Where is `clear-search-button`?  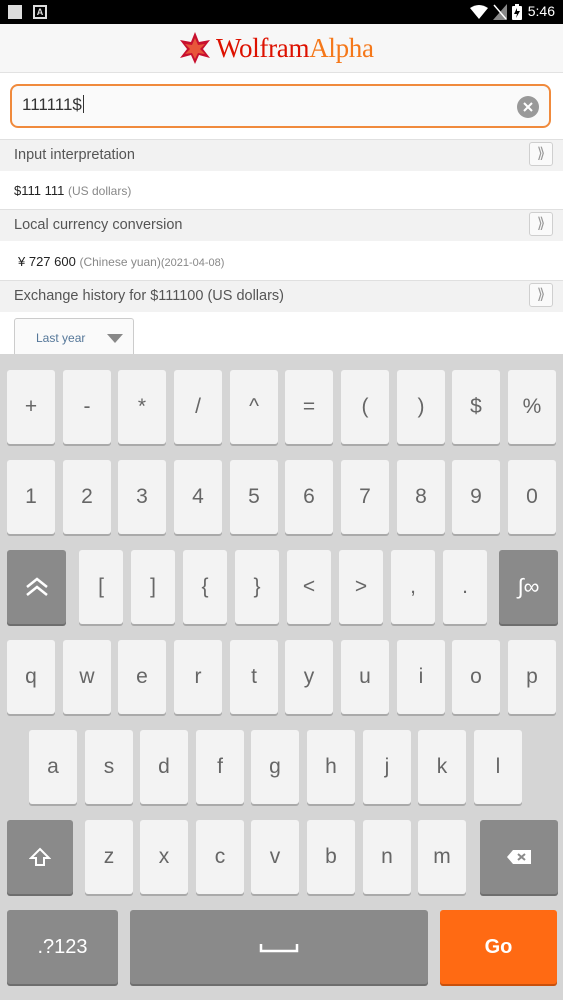 clear-search-button is located at coordinates (528, 107).